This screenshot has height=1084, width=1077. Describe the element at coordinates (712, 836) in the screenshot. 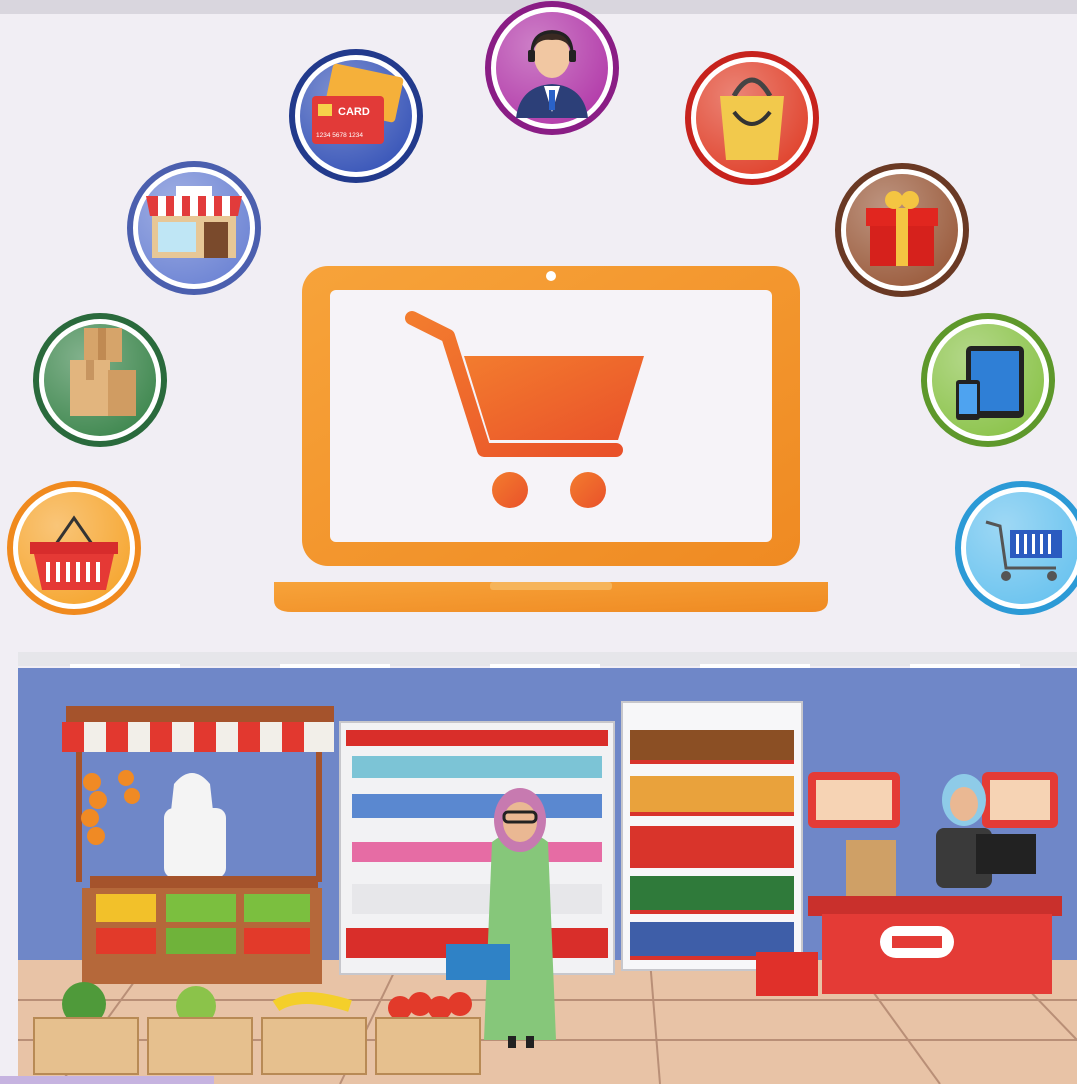

I see `grocery-shelf` at that location.